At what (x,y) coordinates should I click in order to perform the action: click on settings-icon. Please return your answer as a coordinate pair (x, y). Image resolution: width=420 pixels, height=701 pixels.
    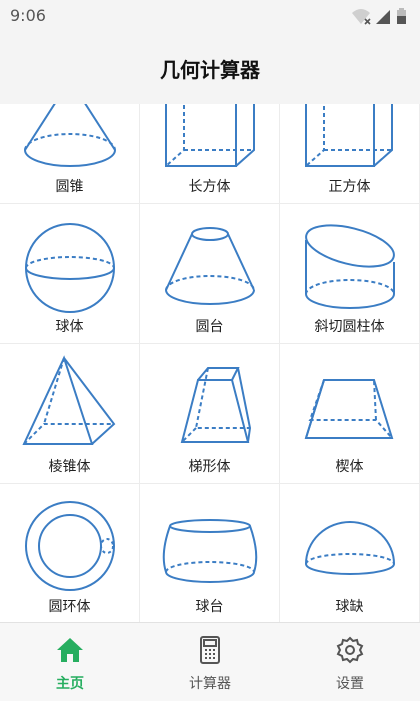
    Looking at the image, I should click on (350, 650).